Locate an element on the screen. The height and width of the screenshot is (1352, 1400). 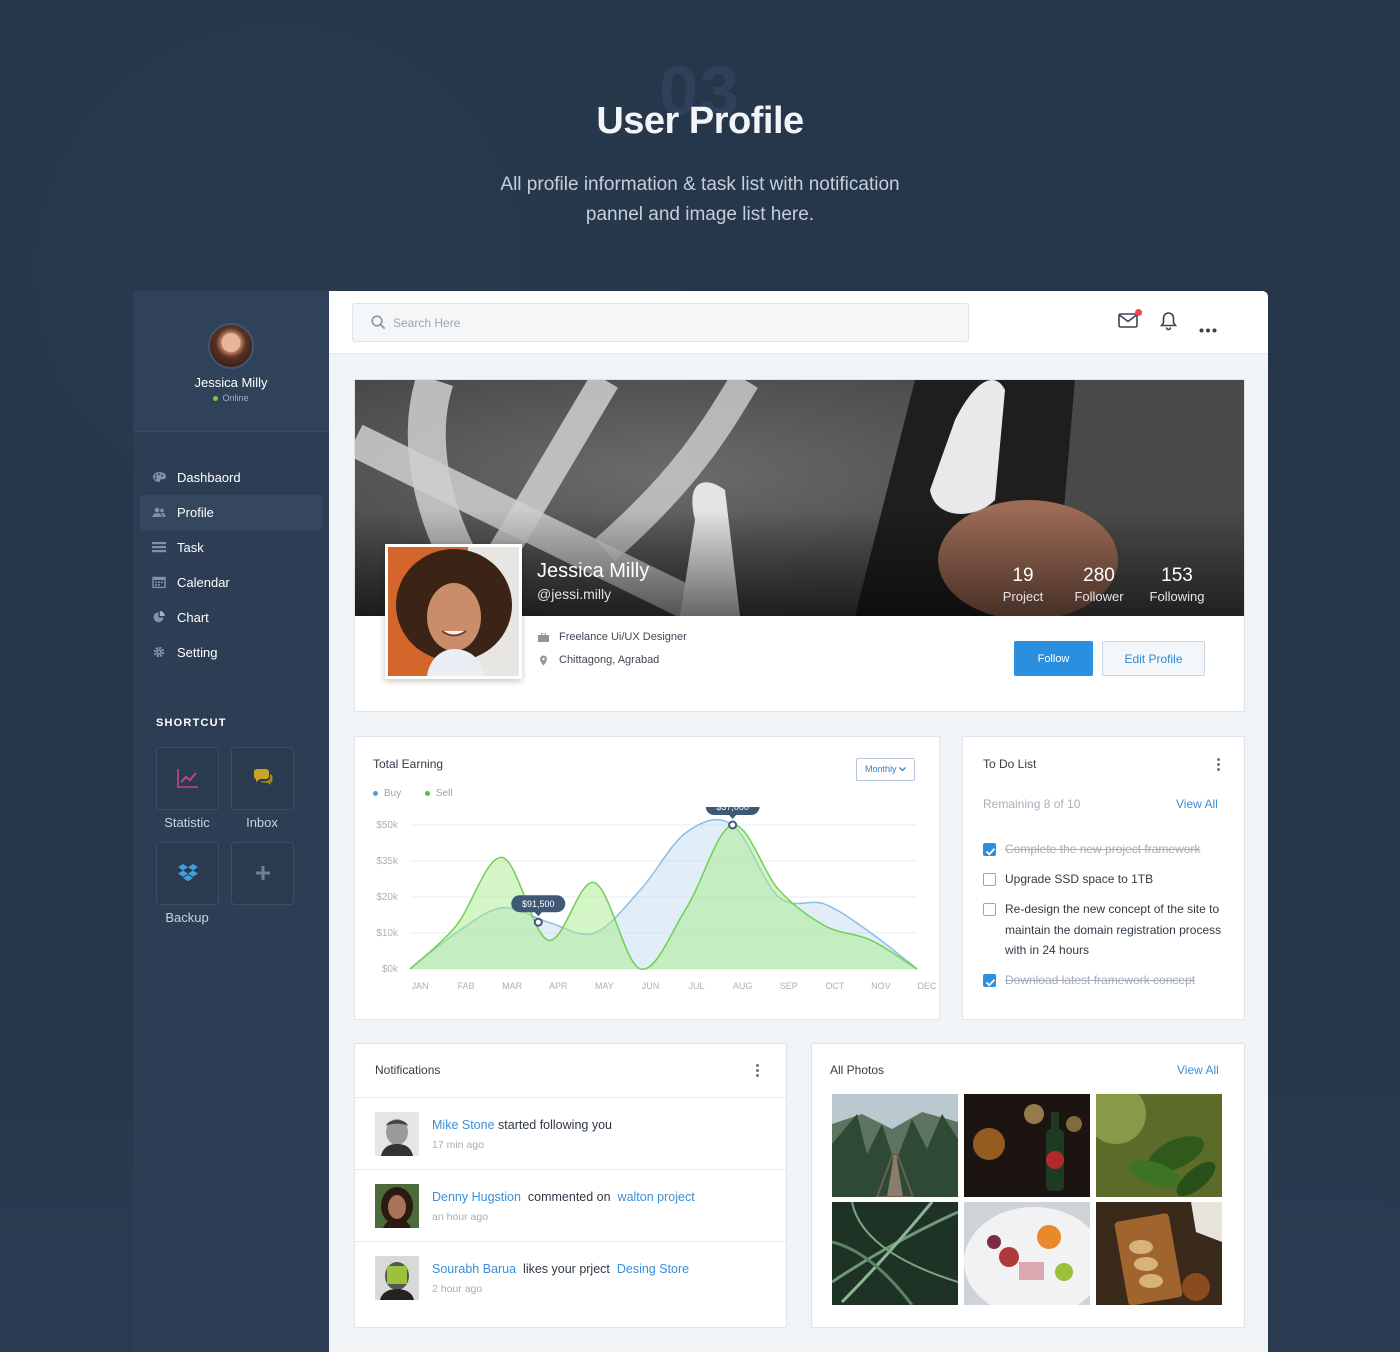
chat-bubbles-icon is located at coordinates (263, 777).